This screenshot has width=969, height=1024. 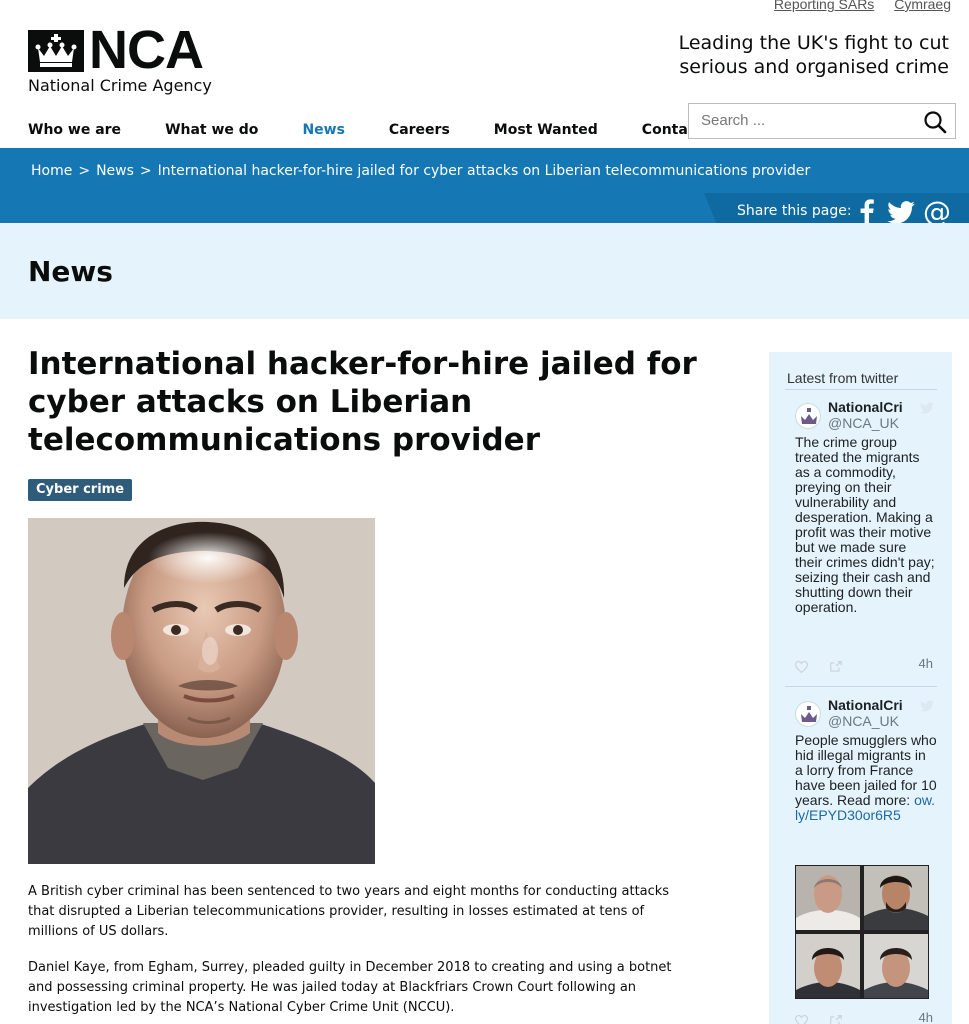 What do you see at coordinates (843, 378) in the screenshot?
I see `twitter-heading: Latest from twitter` at bounding box center [843, 378].